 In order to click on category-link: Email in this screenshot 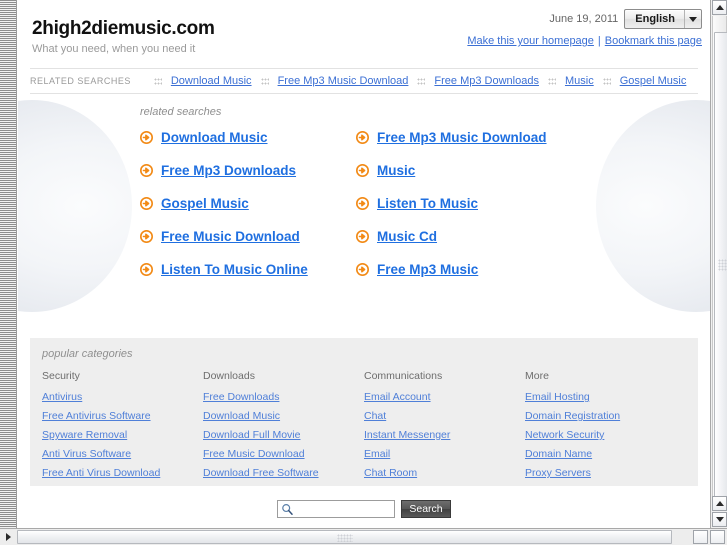, I will do `click(444, 454)`.